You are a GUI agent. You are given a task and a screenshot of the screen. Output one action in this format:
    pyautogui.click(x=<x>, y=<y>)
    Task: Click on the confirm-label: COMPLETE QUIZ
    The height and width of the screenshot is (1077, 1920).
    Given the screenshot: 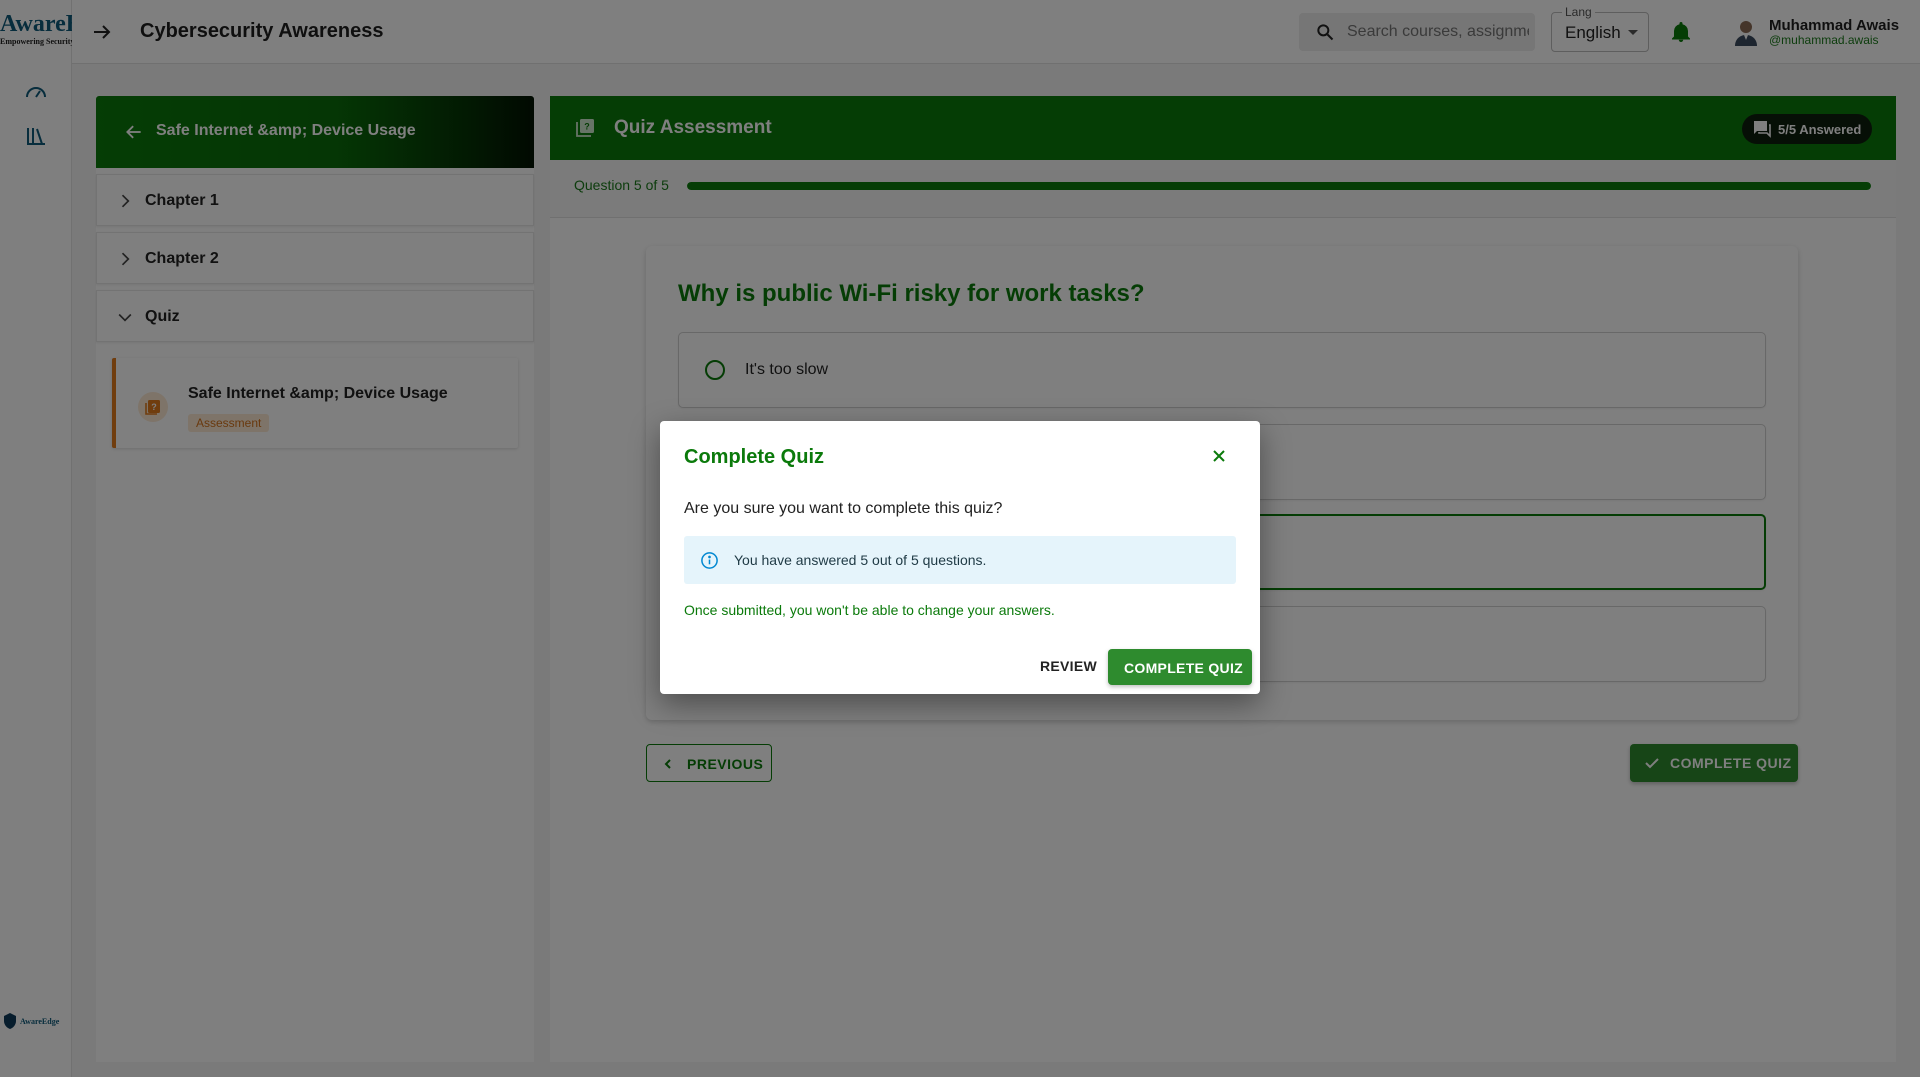 What is the action you would take?
    pyautogui.click(x=1184, y=668)
    